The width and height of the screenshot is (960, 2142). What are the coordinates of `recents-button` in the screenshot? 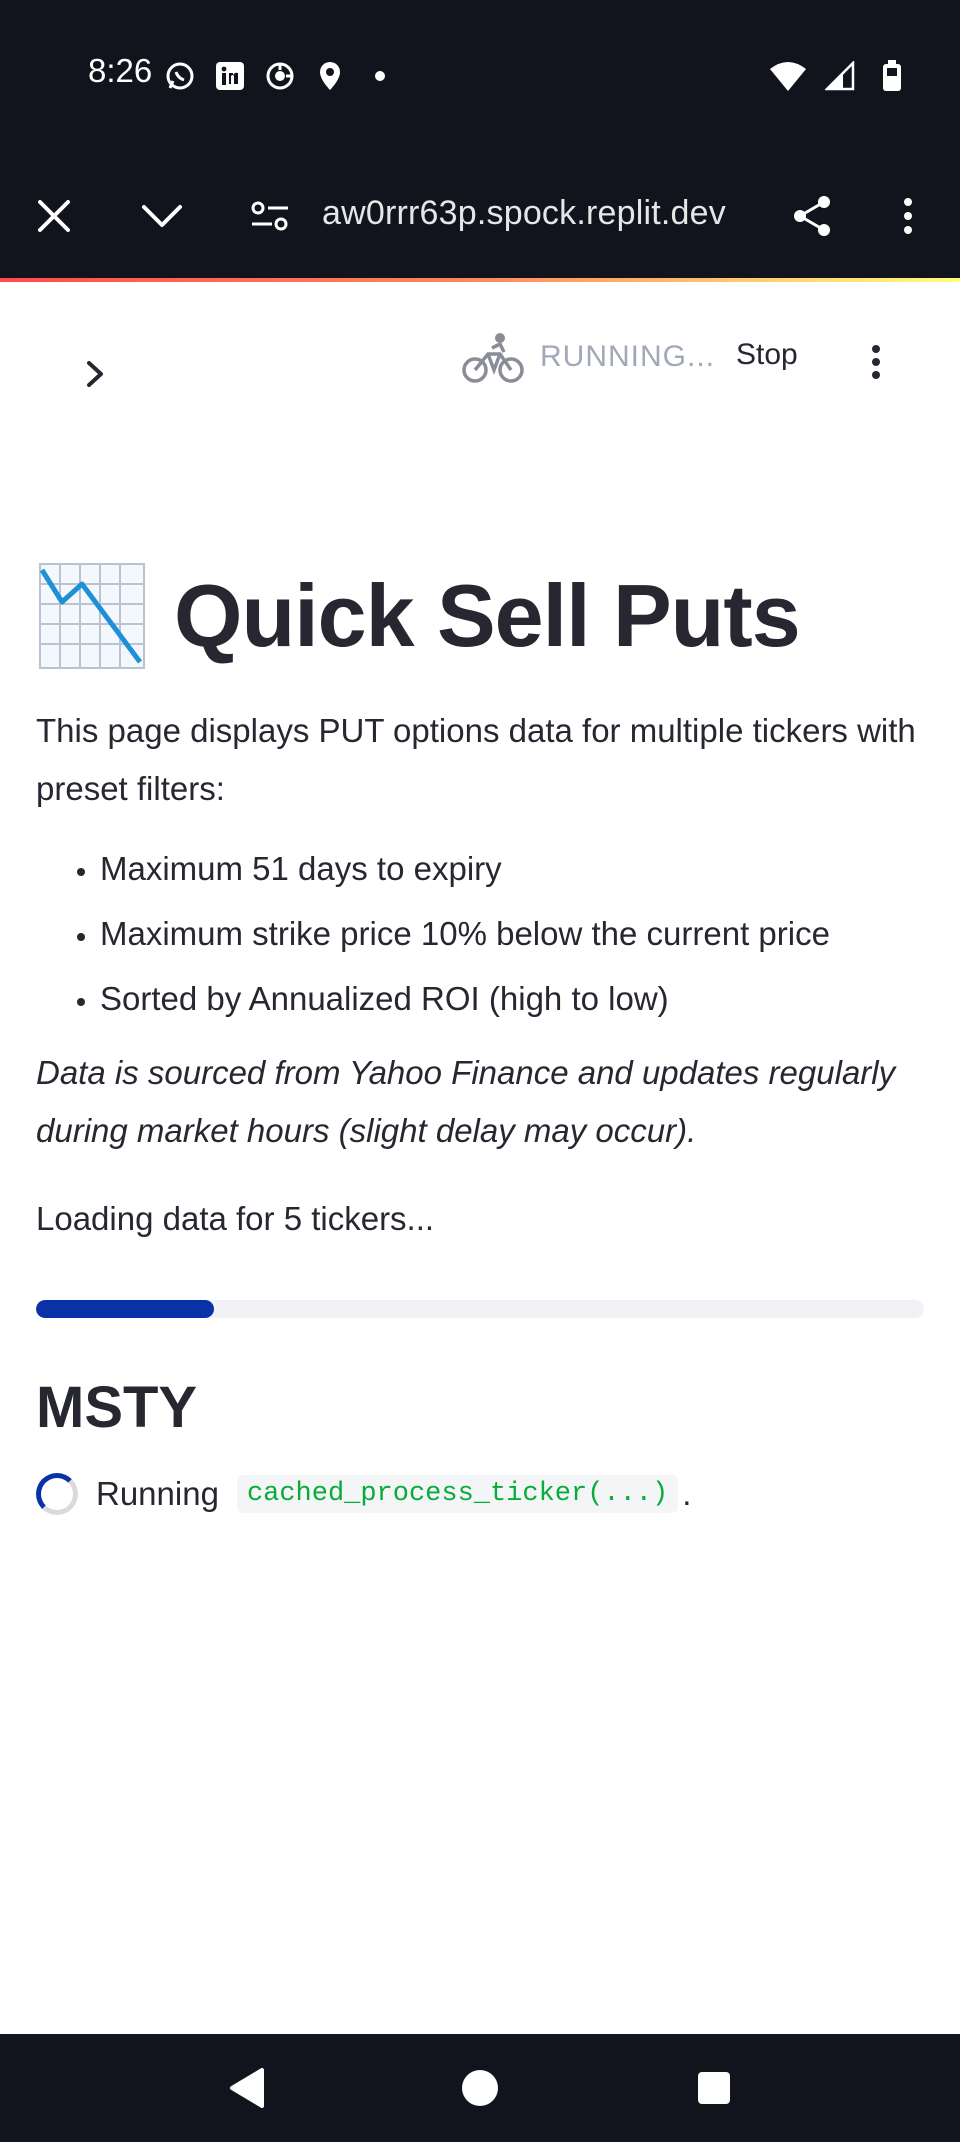 It's located at (714, 2088).